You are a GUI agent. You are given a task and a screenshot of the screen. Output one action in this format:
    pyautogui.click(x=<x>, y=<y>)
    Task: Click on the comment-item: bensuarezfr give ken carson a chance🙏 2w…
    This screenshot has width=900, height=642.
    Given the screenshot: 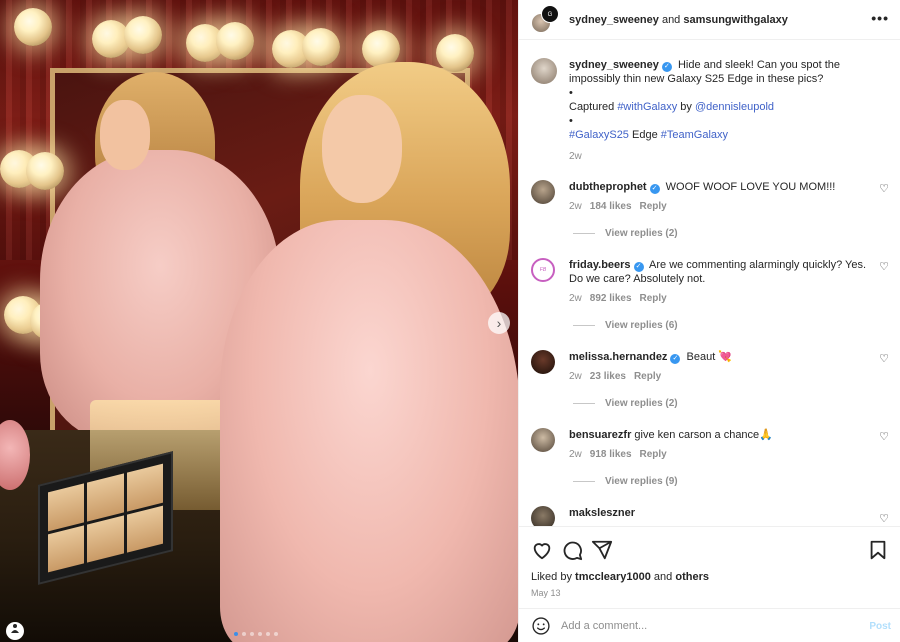 What is the action you would take?
    pyautogui.click(x=715, y=445)
    